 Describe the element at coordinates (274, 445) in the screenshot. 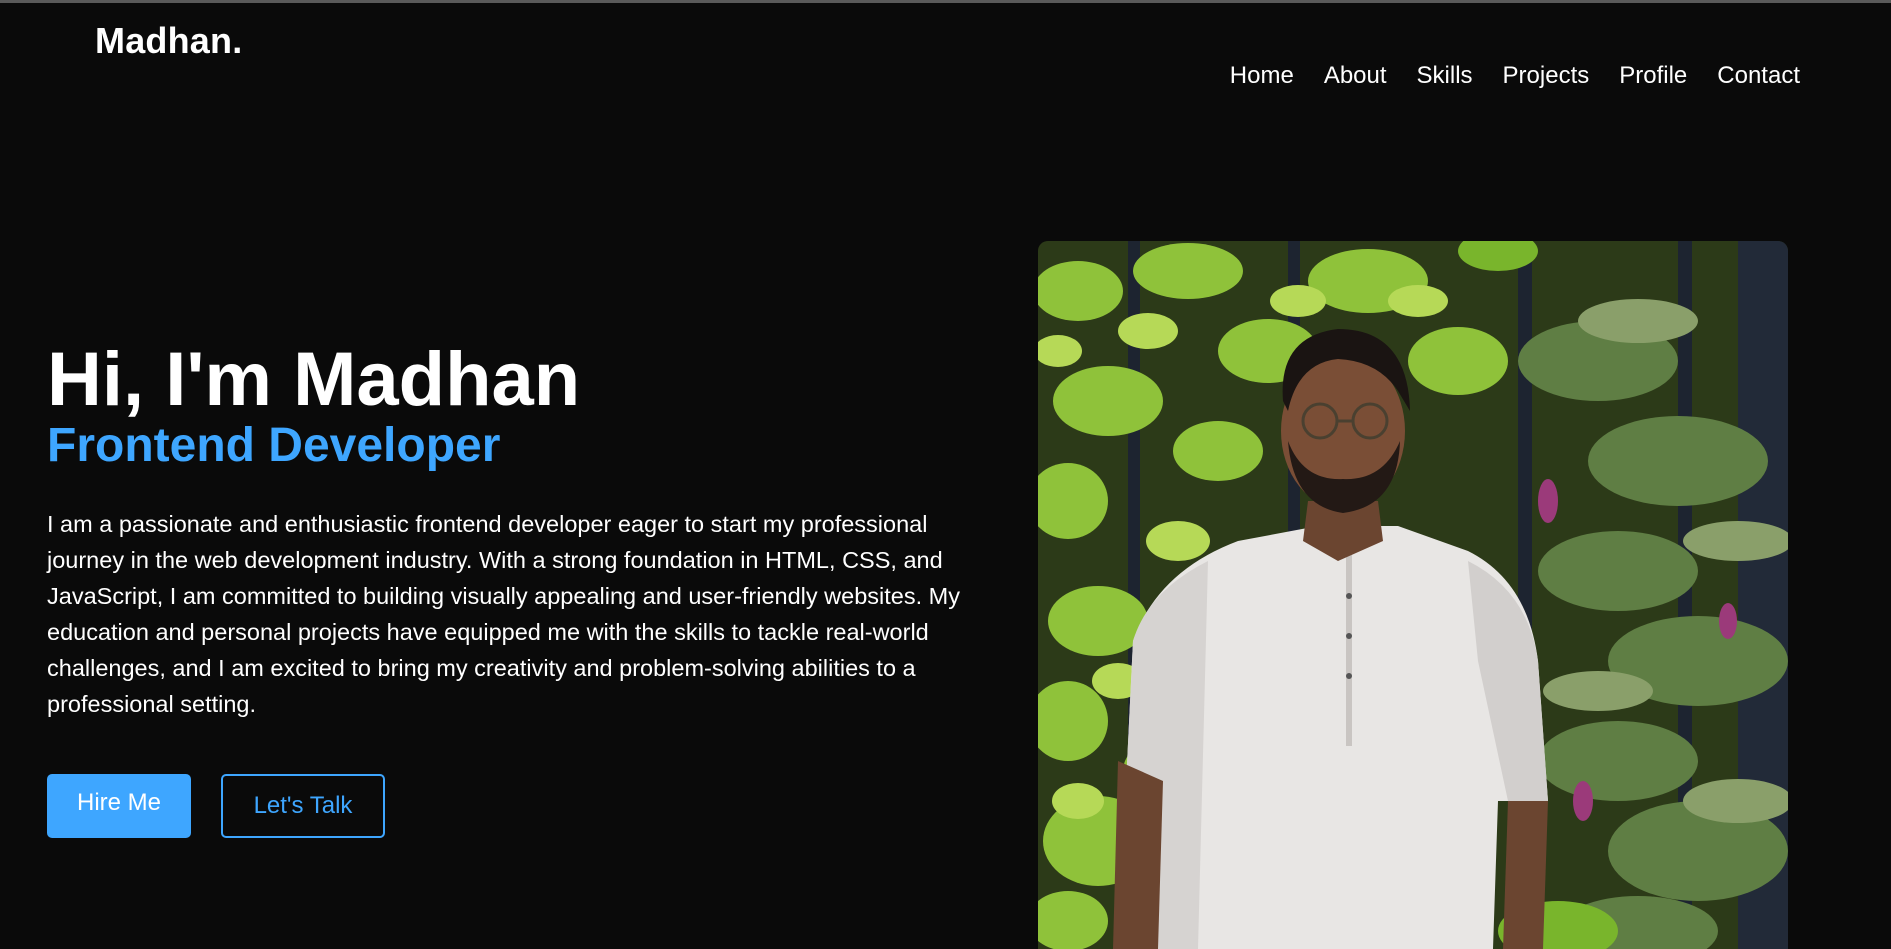

I see `hero-subtitle: Frontend Developer` at that location.